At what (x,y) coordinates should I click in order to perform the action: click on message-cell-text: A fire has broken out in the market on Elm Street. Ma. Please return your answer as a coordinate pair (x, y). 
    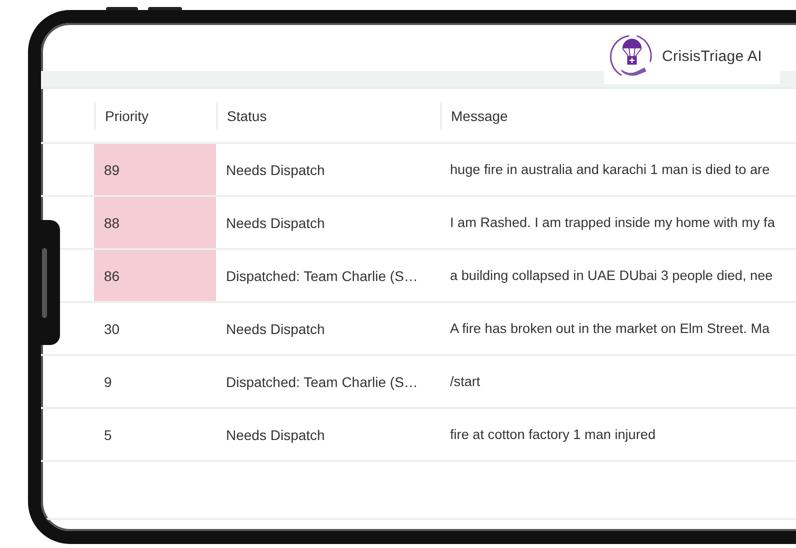
    Looking at the image, I should click on (610, 329).